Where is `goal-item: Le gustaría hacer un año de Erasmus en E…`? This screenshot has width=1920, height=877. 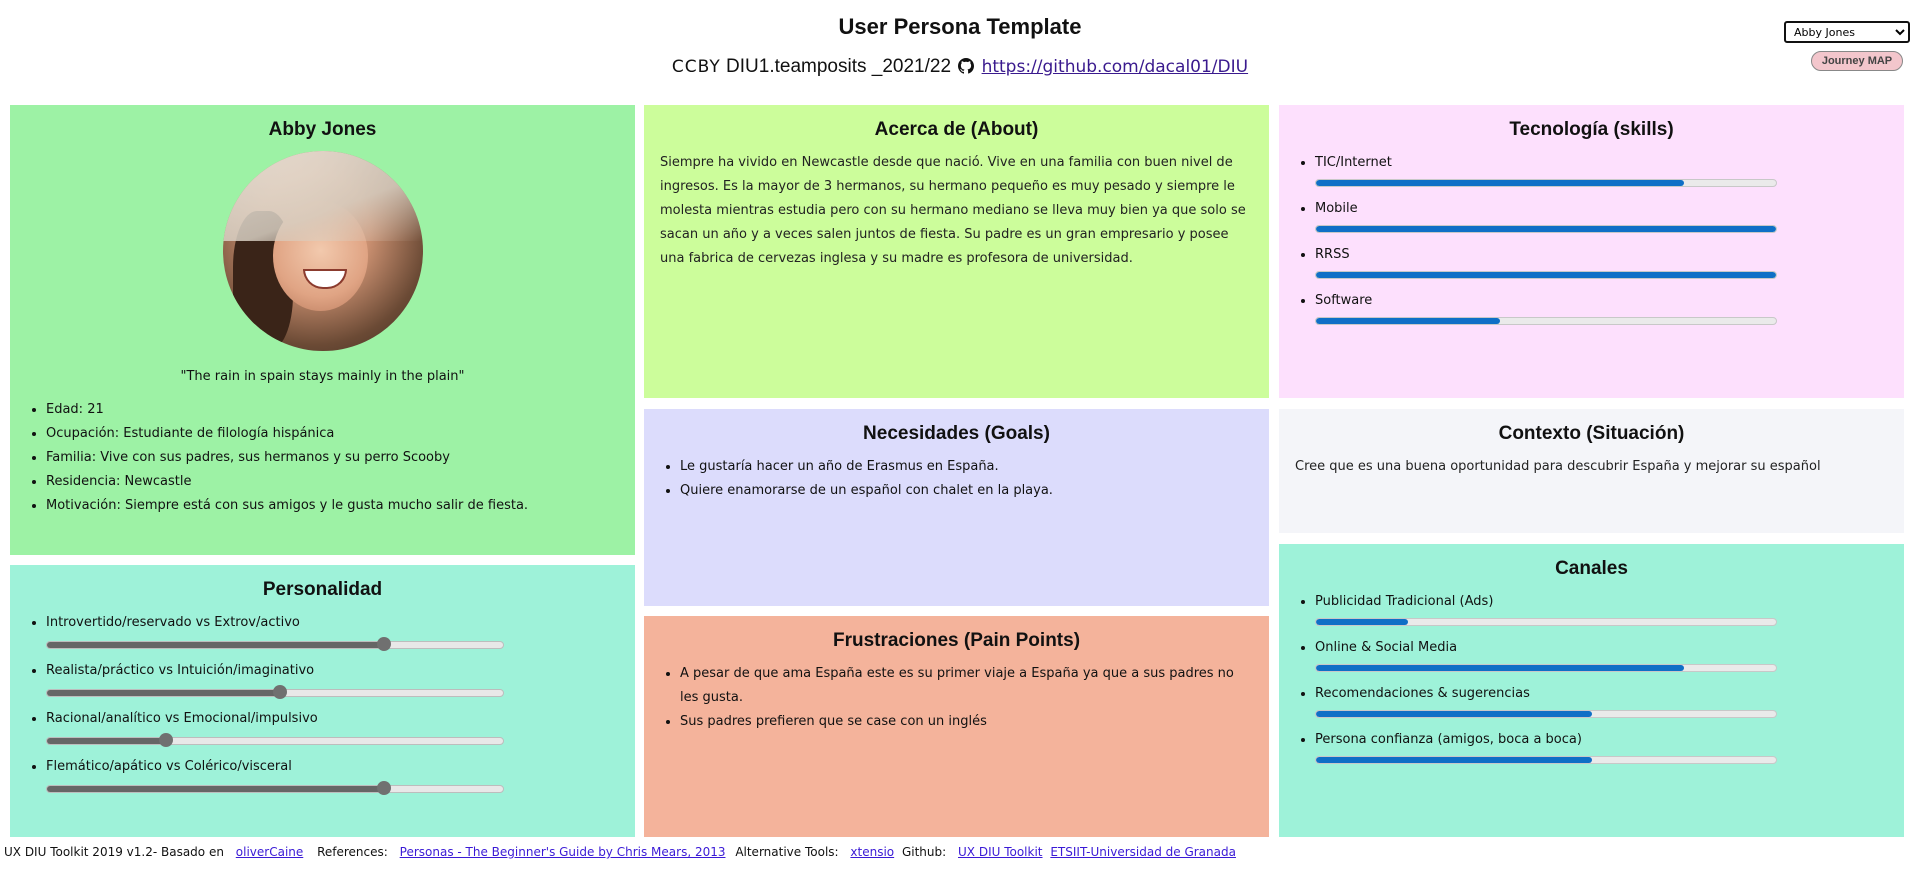
goal-item: Le gustaría hacer un año de Erasmus en E… is located at coordinates (966, 467).